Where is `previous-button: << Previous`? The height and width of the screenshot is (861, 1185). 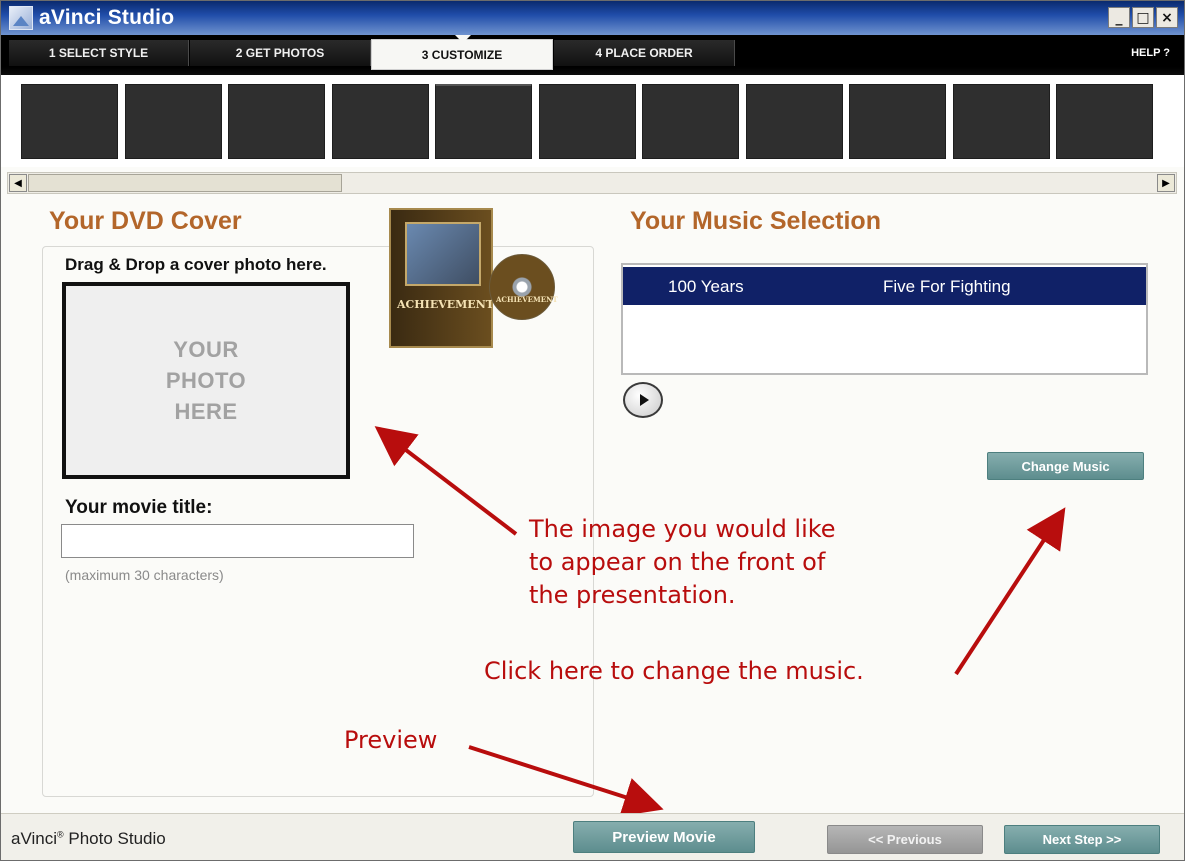 previous-button: << Previous is located at coordinates (905, 839).